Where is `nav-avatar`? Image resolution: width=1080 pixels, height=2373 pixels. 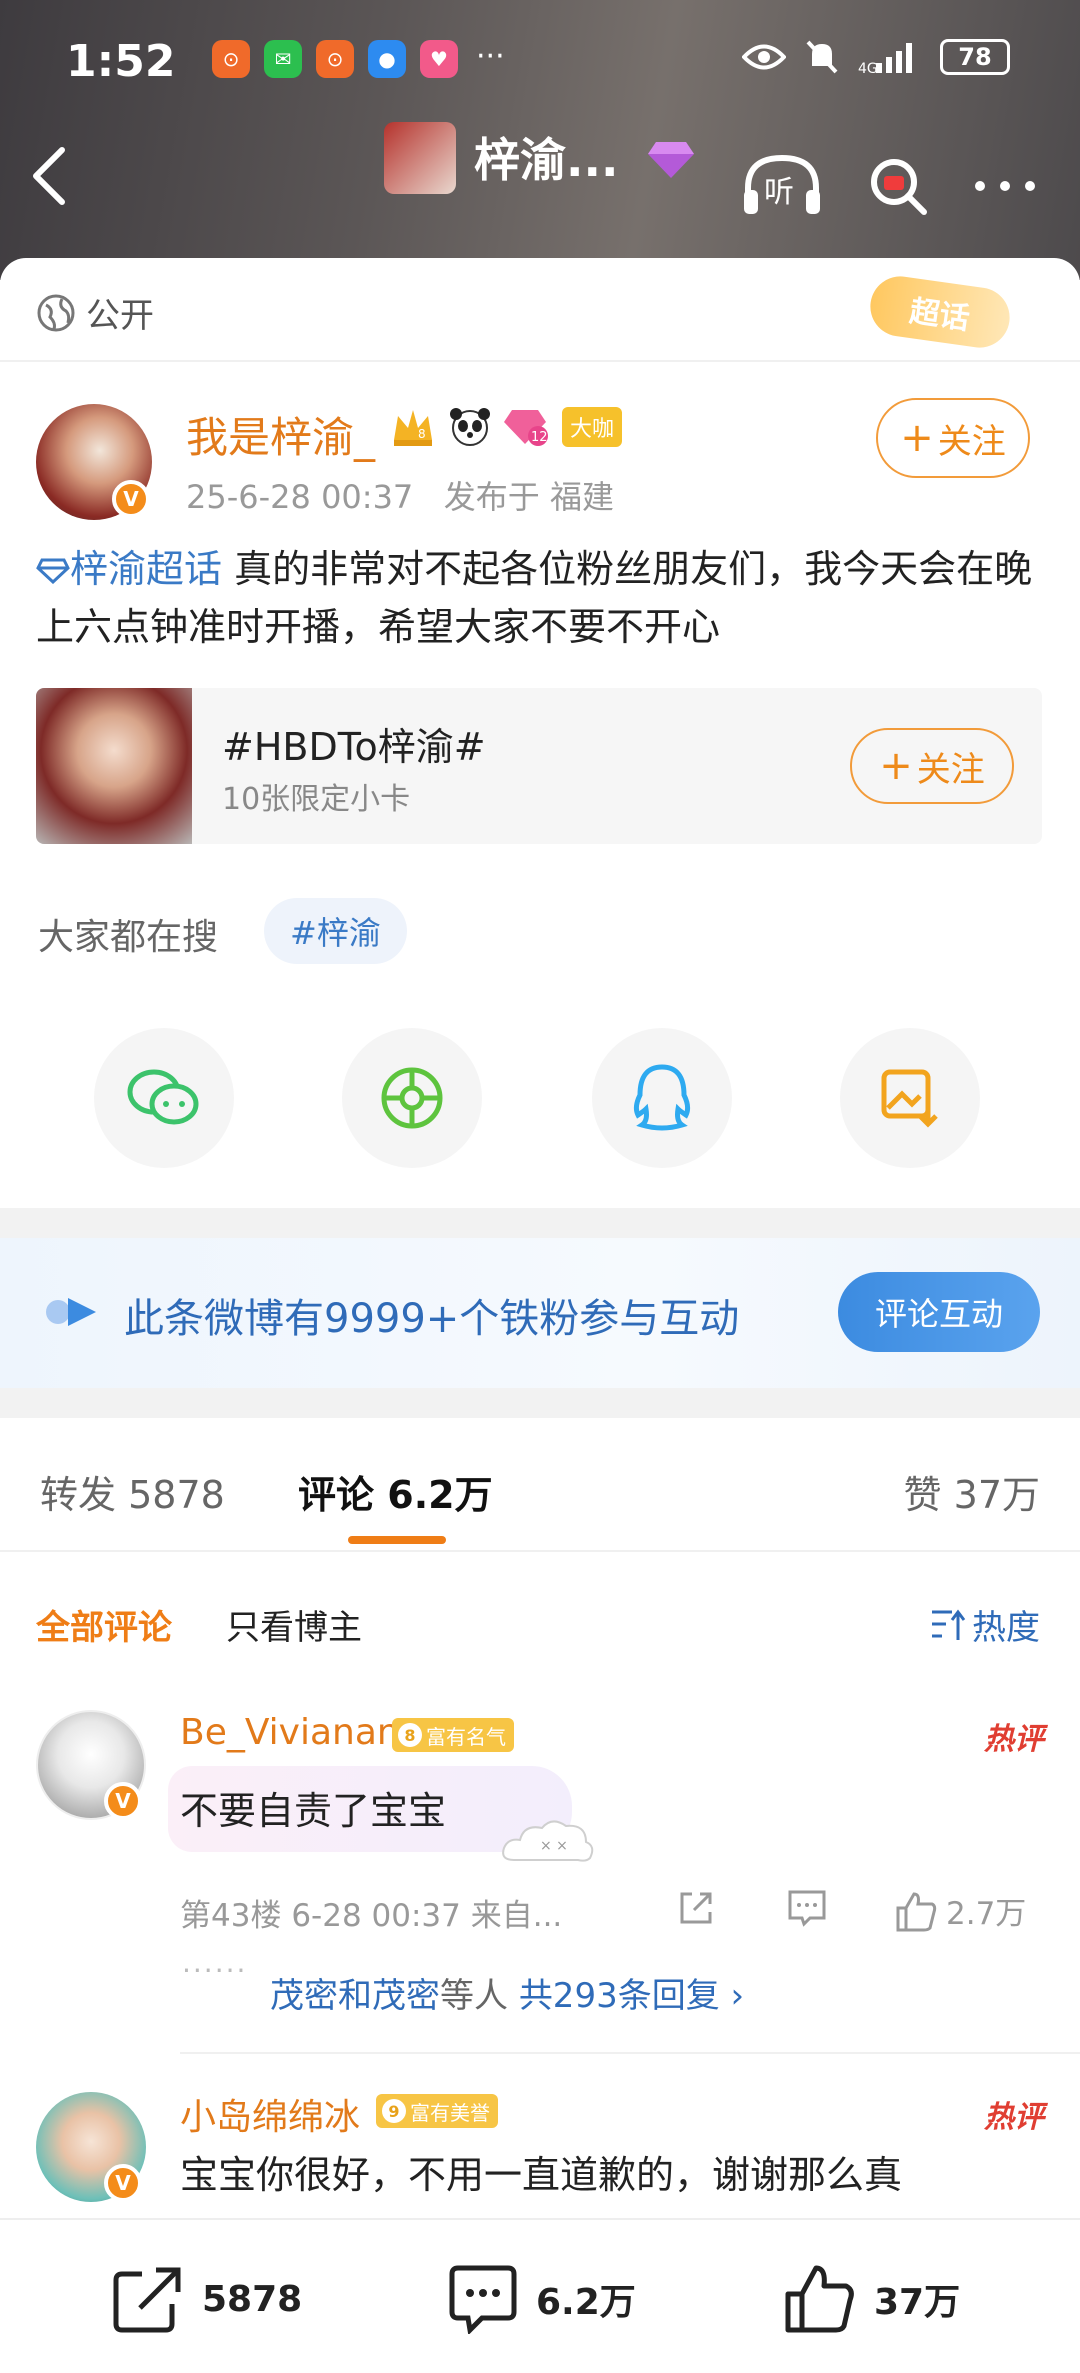 nav-avatar is located at coordinates (420, 158).